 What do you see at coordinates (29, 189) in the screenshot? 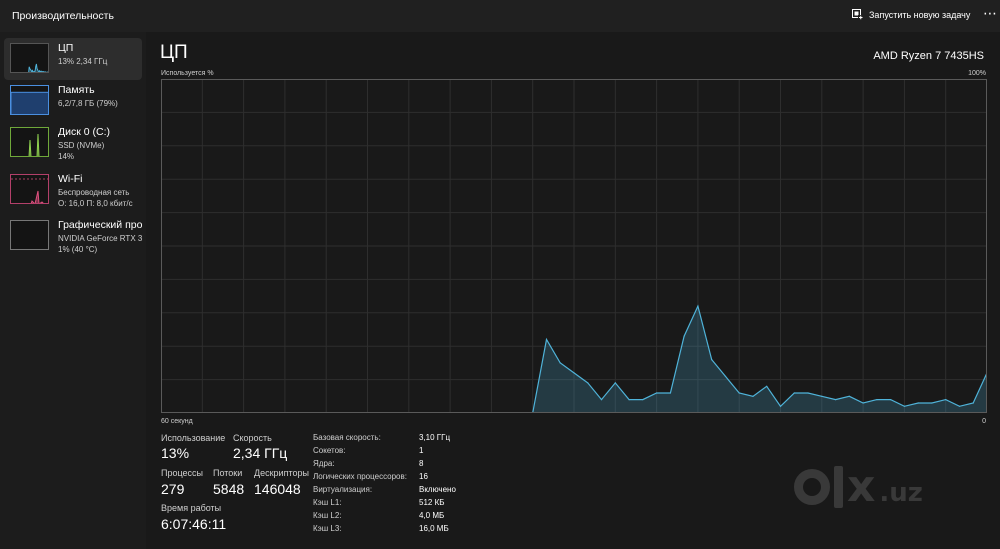
I see `wifi-thumbnail-graph` at bounding box center [29, 189].